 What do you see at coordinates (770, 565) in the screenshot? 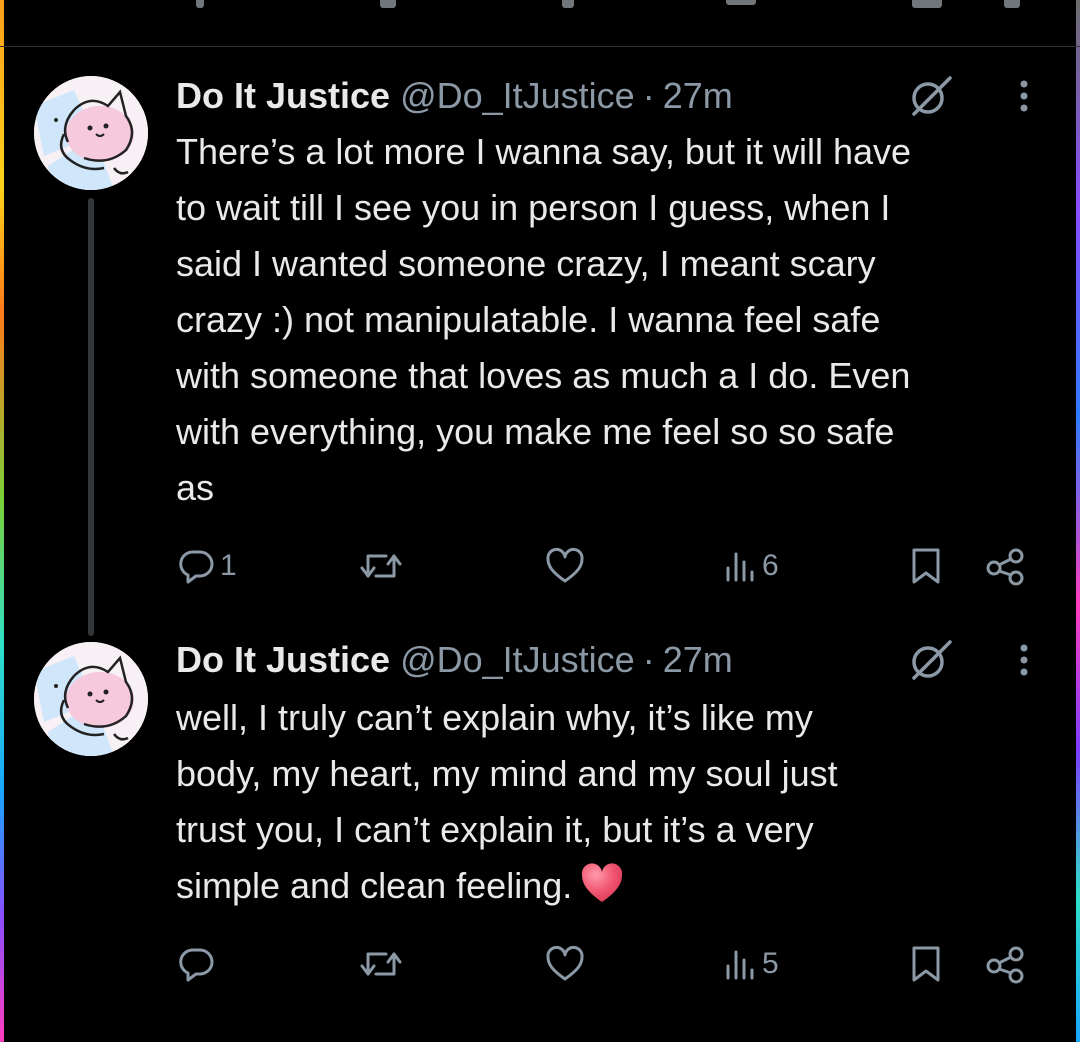
I see `views-count: 6` at bounding box center [770, 565].